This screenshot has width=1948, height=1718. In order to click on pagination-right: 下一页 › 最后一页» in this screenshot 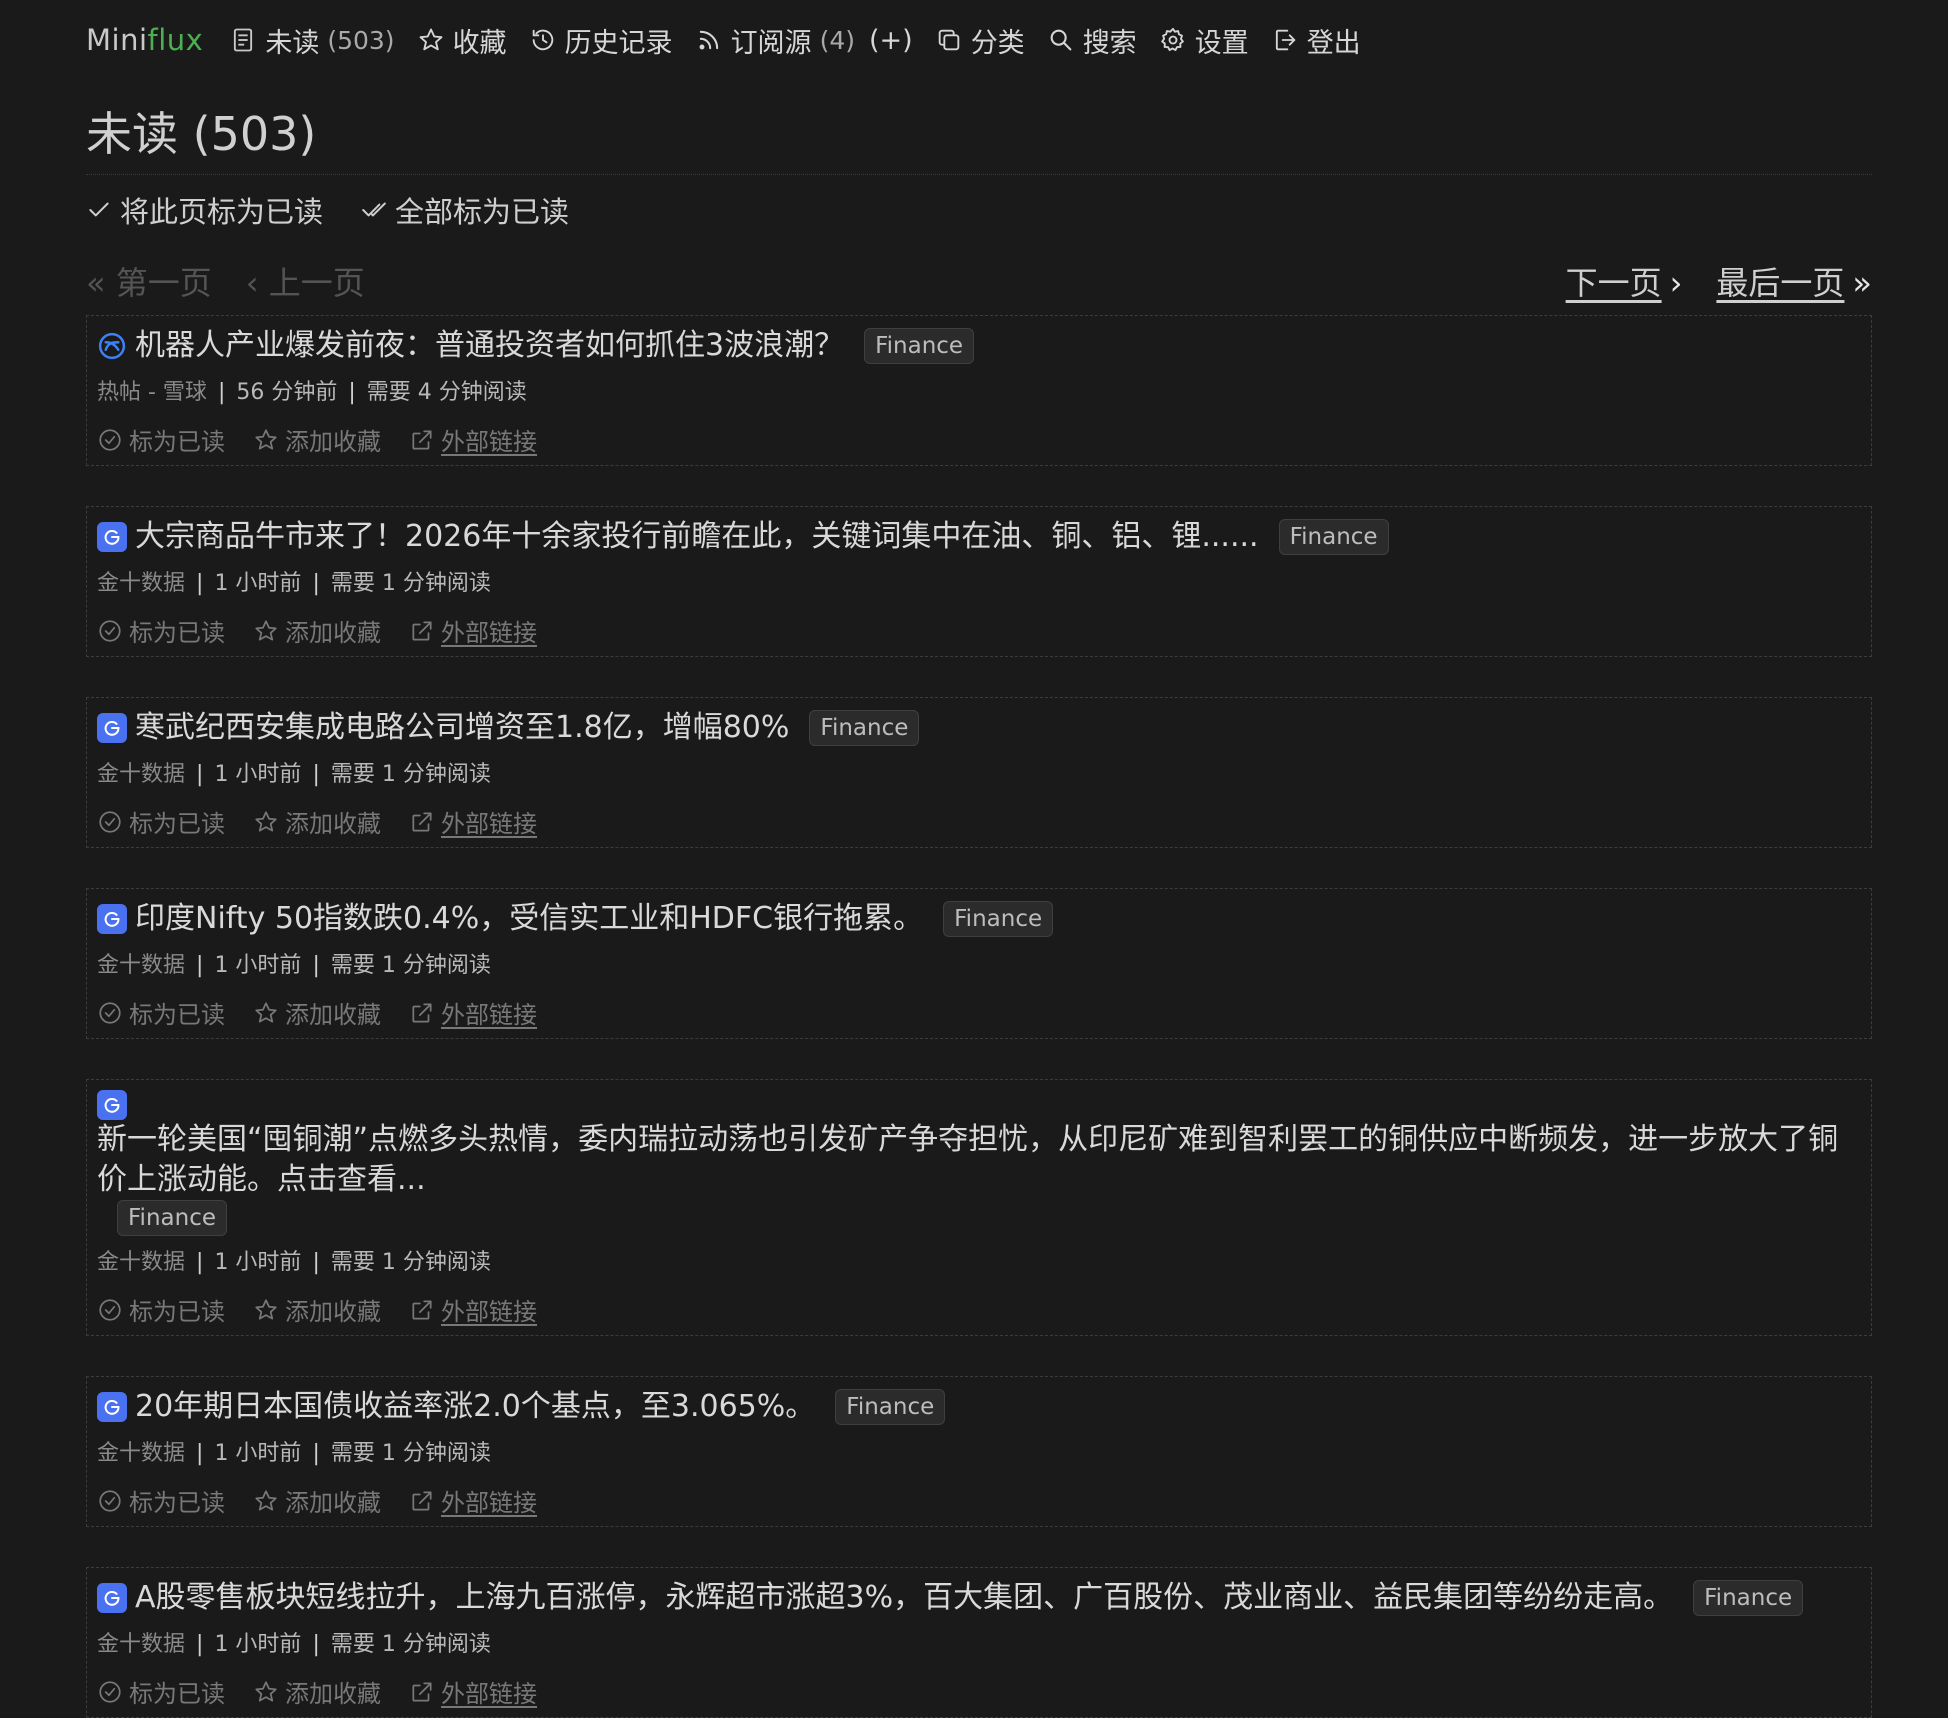, I will do `click(1719, 281)`.